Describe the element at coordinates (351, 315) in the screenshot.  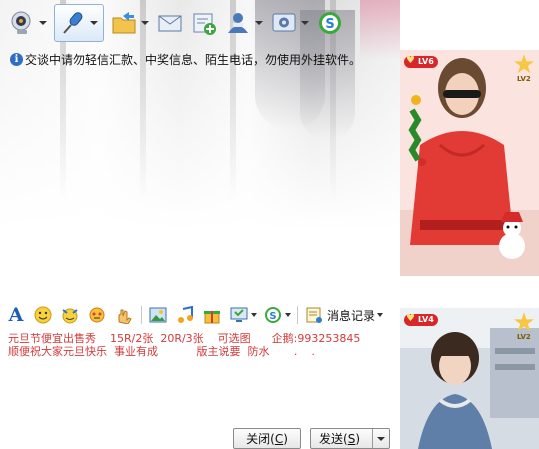
I see `message-log-label: 消息记录` at that location.